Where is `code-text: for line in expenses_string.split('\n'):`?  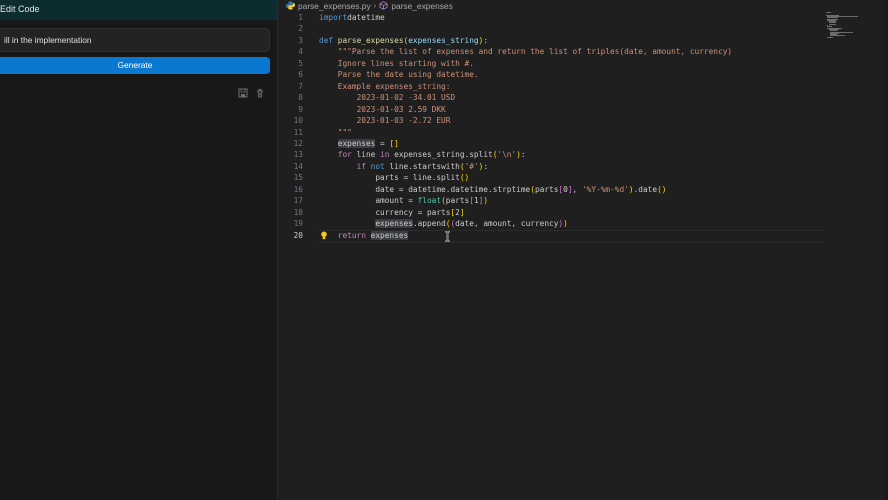 code-text: for line in expenses_string.split('\n'): is located at coordinates (422, 154).